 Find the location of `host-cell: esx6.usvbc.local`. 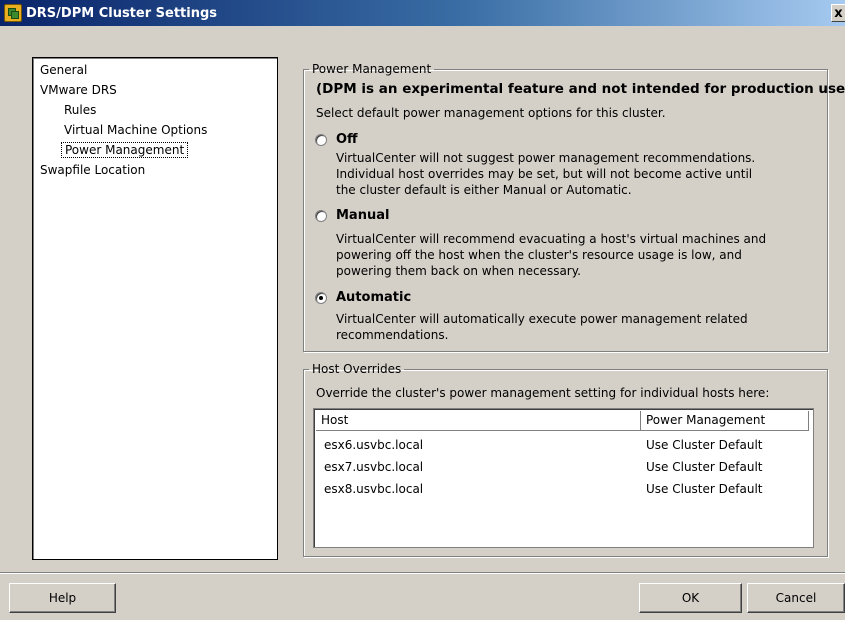

host-cell: esx6.usvbc.local is located at coordinates (374, 445).